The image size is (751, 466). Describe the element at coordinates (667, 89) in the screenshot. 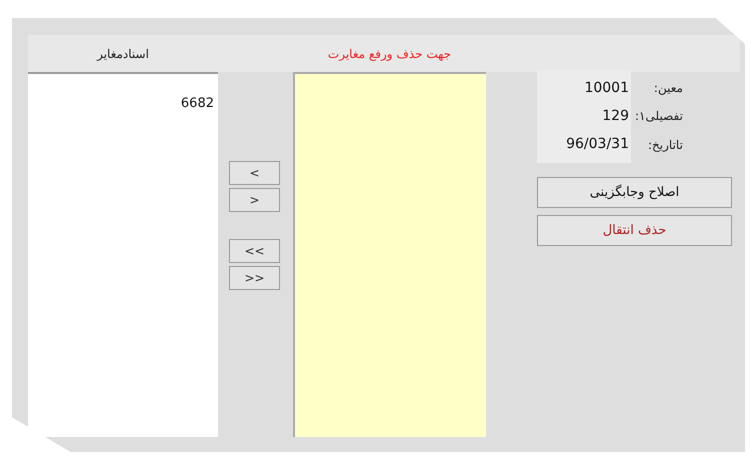

I see `info-label: معین:` at that location.